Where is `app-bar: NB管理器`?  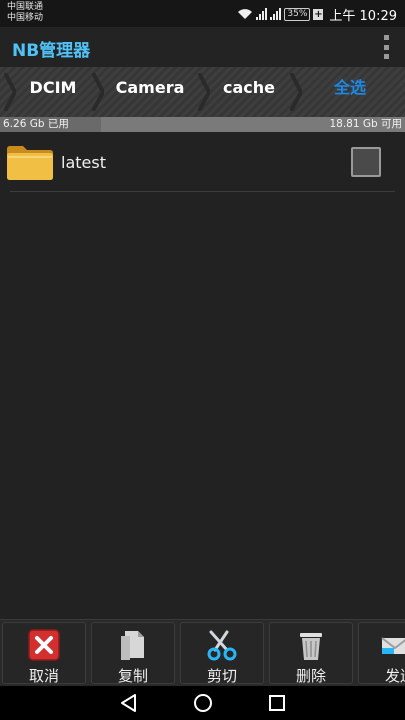 app-bar: NB管理器 is located at coordinates (202, 47).